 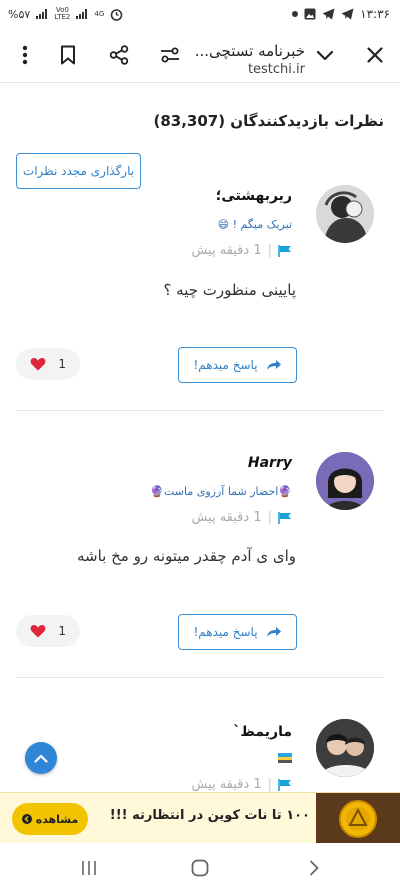 I want to click on gallery-icon, so click(x=310, y=14).